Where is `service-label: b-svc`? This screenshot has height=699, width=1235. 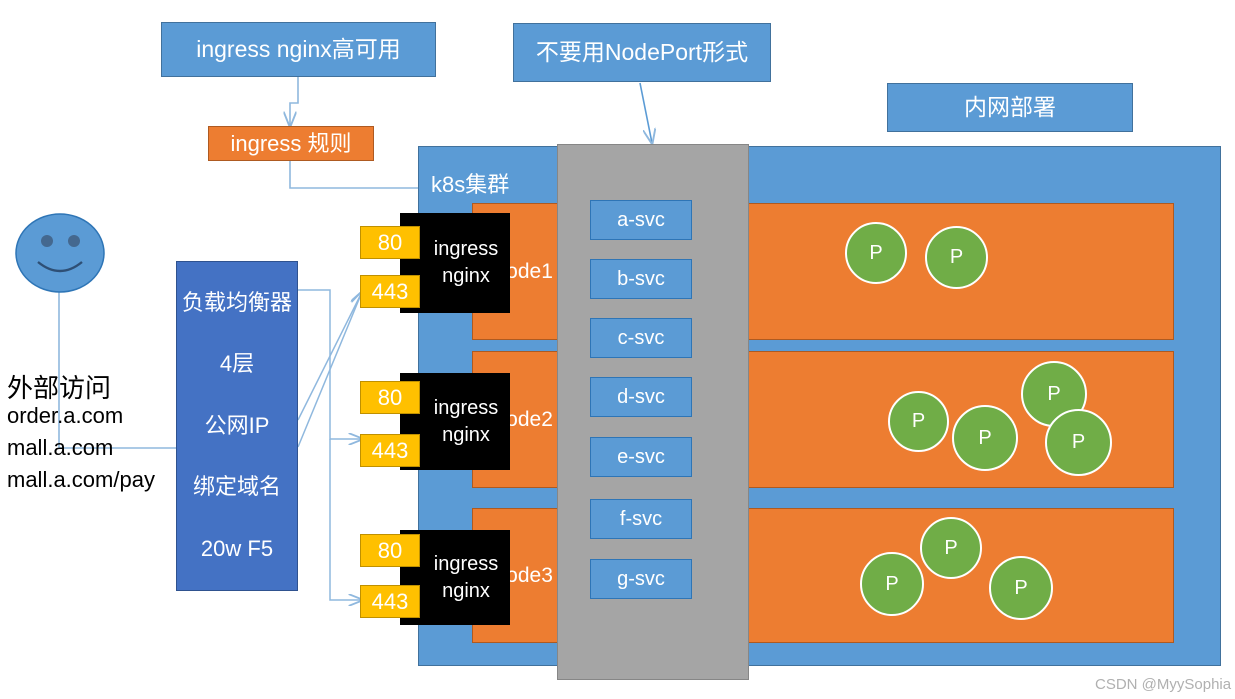
service-label: b-svc is located at coordinates (641, 278).